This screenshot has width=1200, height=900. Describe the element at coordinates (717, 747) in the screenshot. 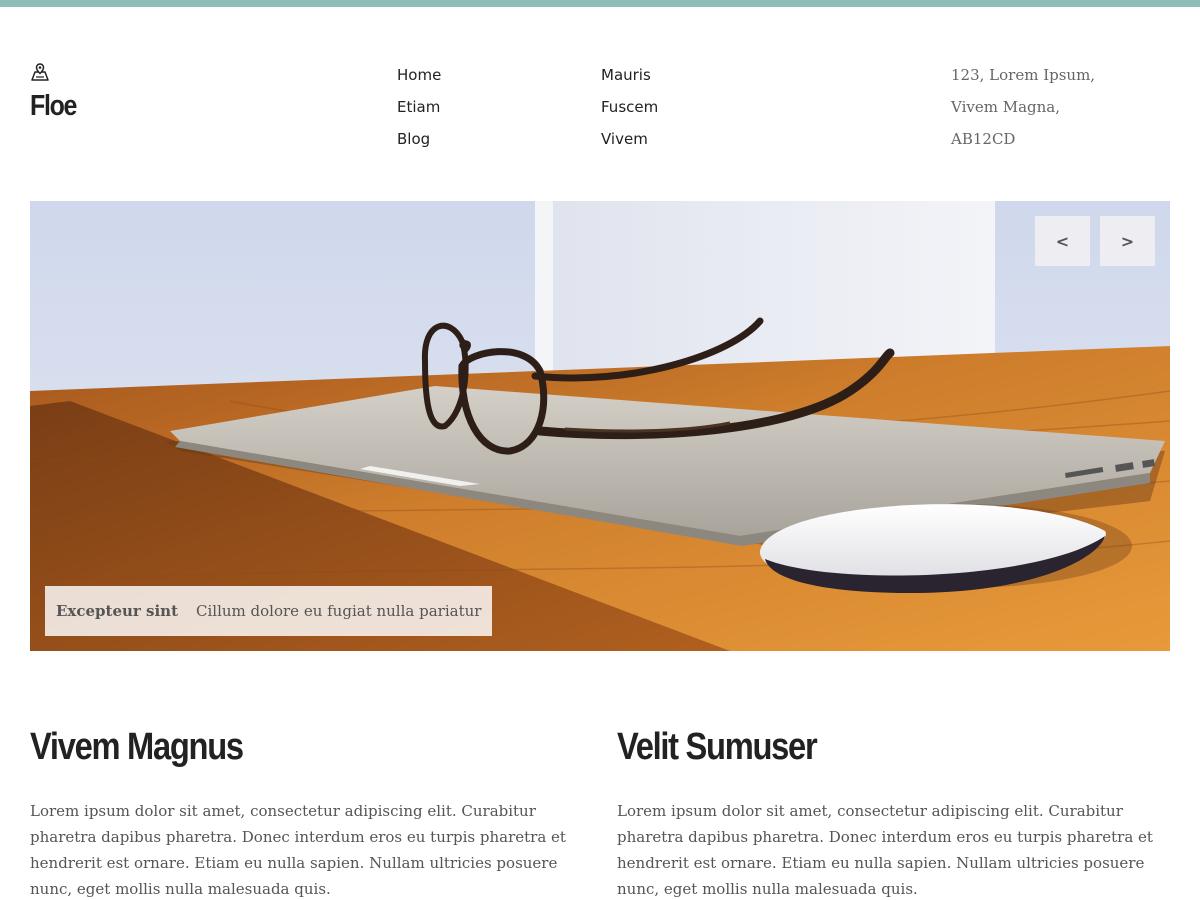

I see `column-heading: Velit Sumuser` at that location.